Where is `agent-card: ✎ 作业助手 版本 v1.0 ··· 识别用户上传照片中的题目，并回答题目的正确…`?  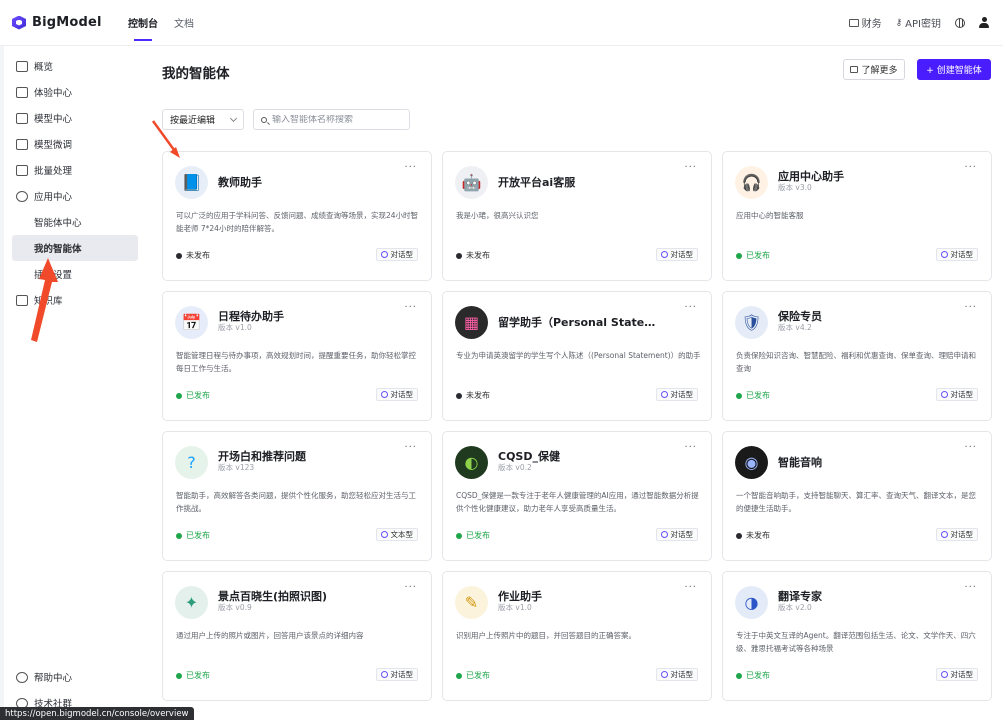 agent-card: ✎ 作业助手 版本 v1.0 ··· 识别用户上传照片中的题目，并回答题目的正确… is located at coordinates (577, 636).